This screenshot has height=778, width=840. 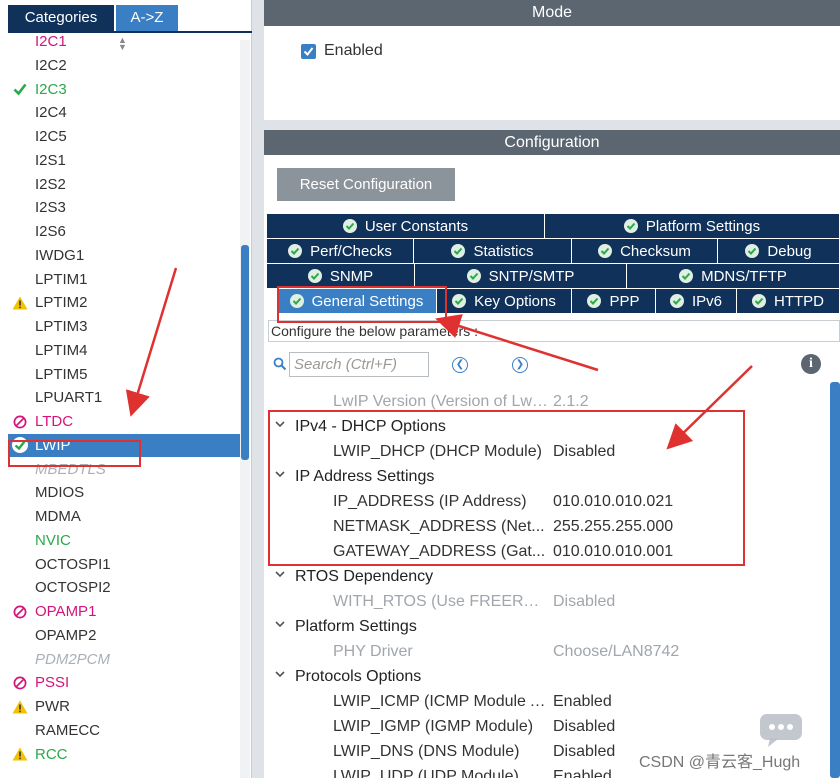 What do you see at coordinates (781, 730) in the screenshot?
I see `chat-bubble-icon` at bounding box center [781, 730].